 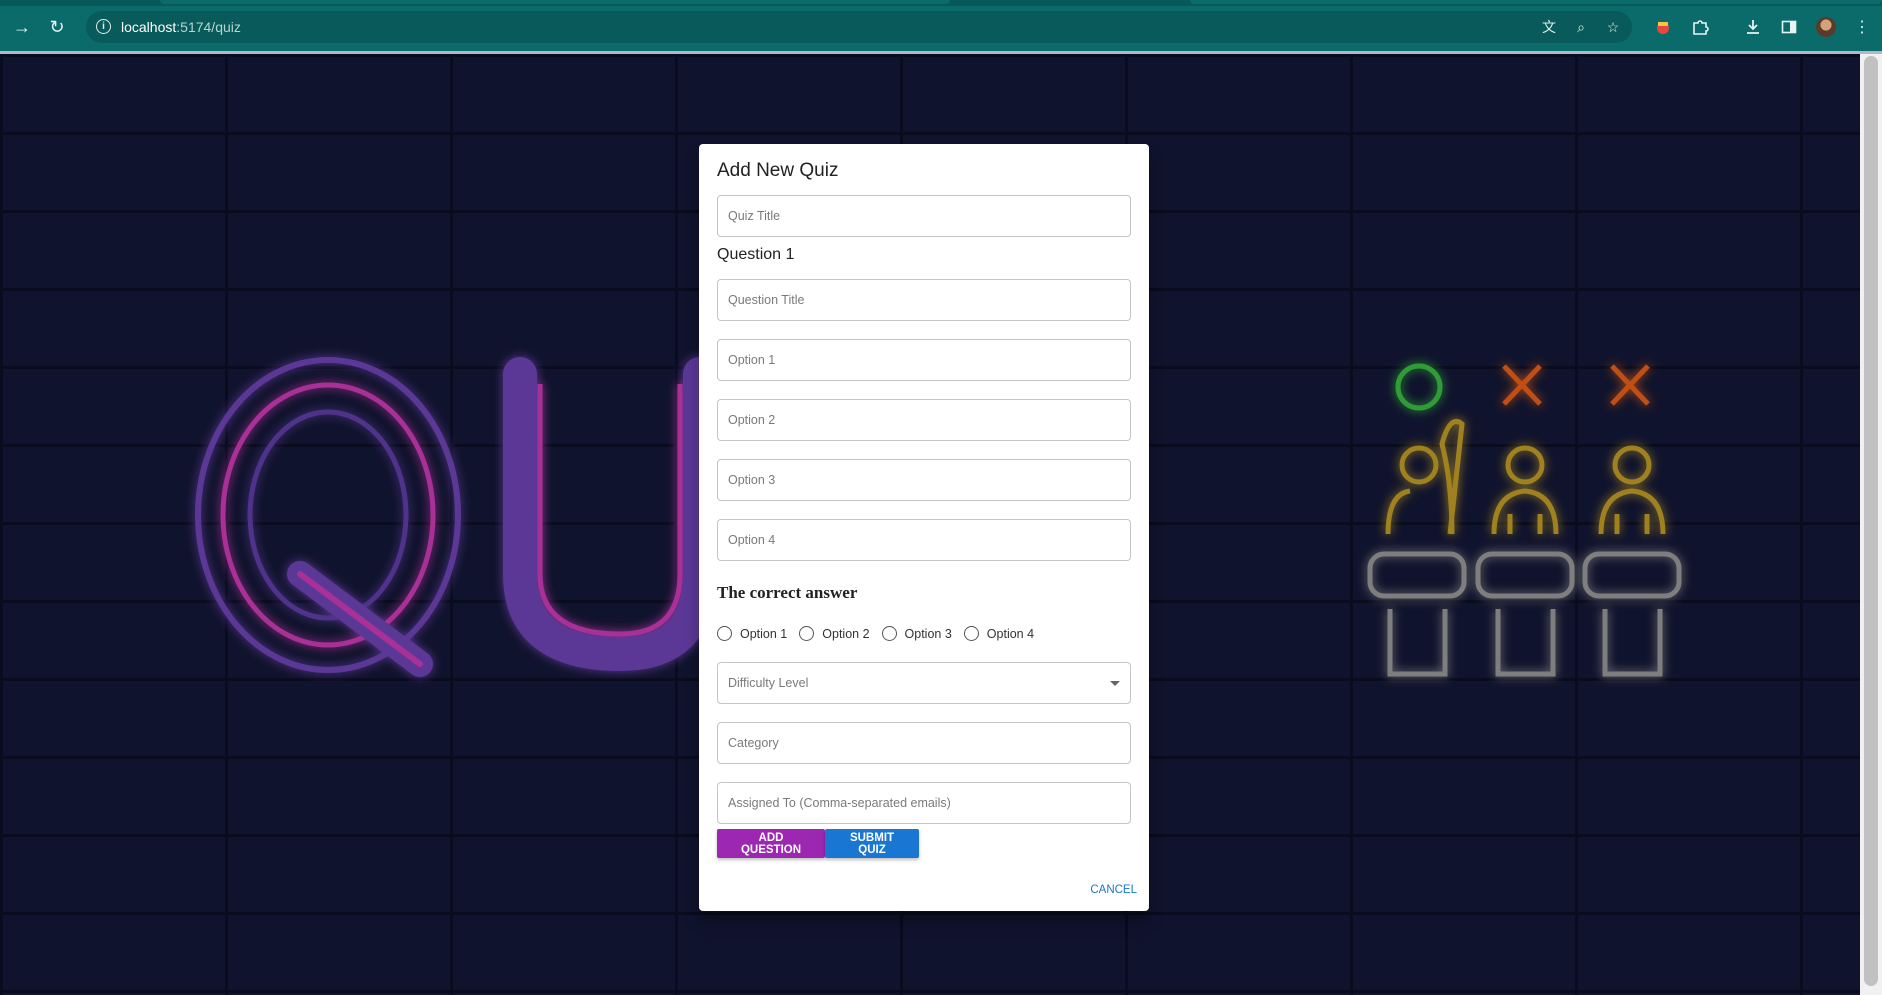 What do you see at coordinates (1826, 27) in the screenshot?
I see `profile-avatar` at bounding box center [1826, 27].